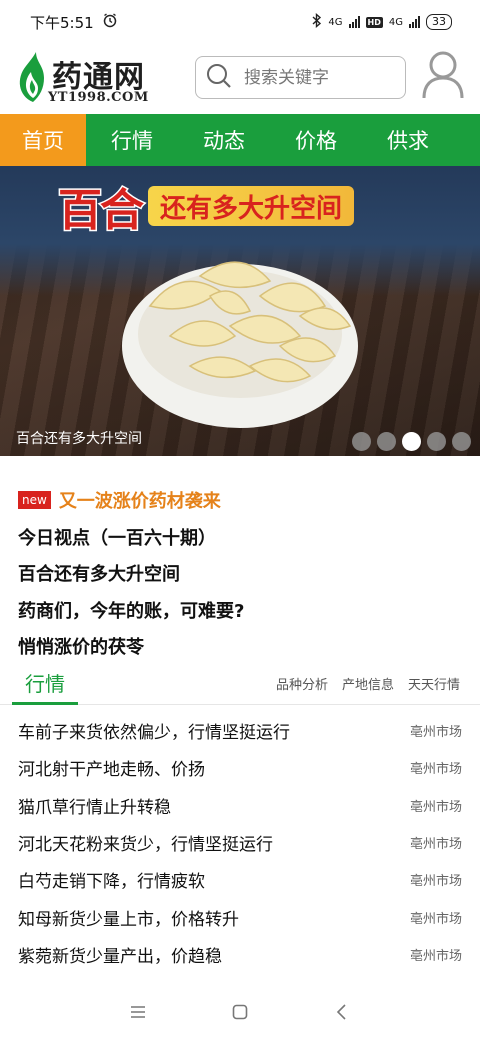  I want to click on carousel-dot-active, so click(411, 441).